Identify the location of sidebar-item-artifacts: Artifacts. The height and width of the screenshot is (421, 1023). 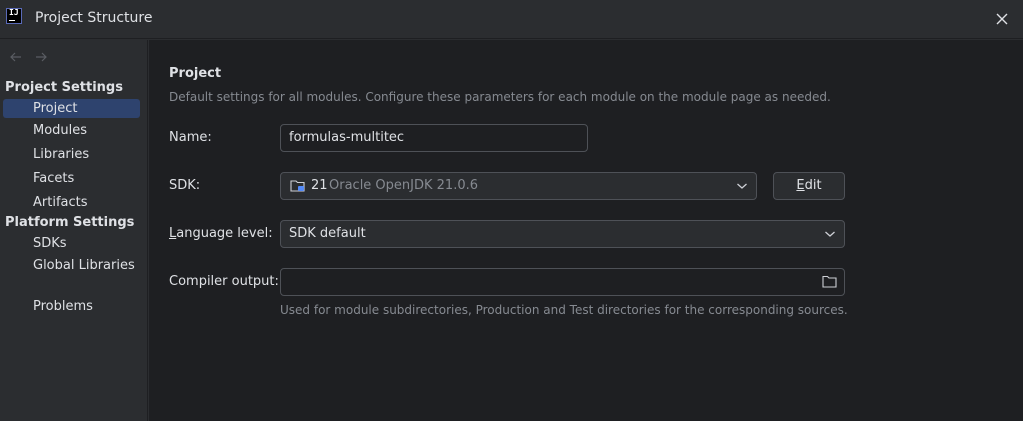
(71, 202).